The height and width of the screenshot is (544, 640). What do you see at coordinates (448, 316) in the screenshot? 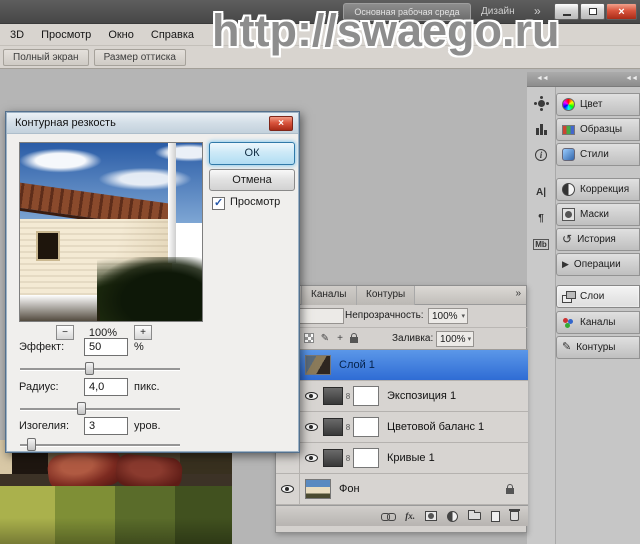
I see `opacity-select: 100%` at bounding box center [448, 316].